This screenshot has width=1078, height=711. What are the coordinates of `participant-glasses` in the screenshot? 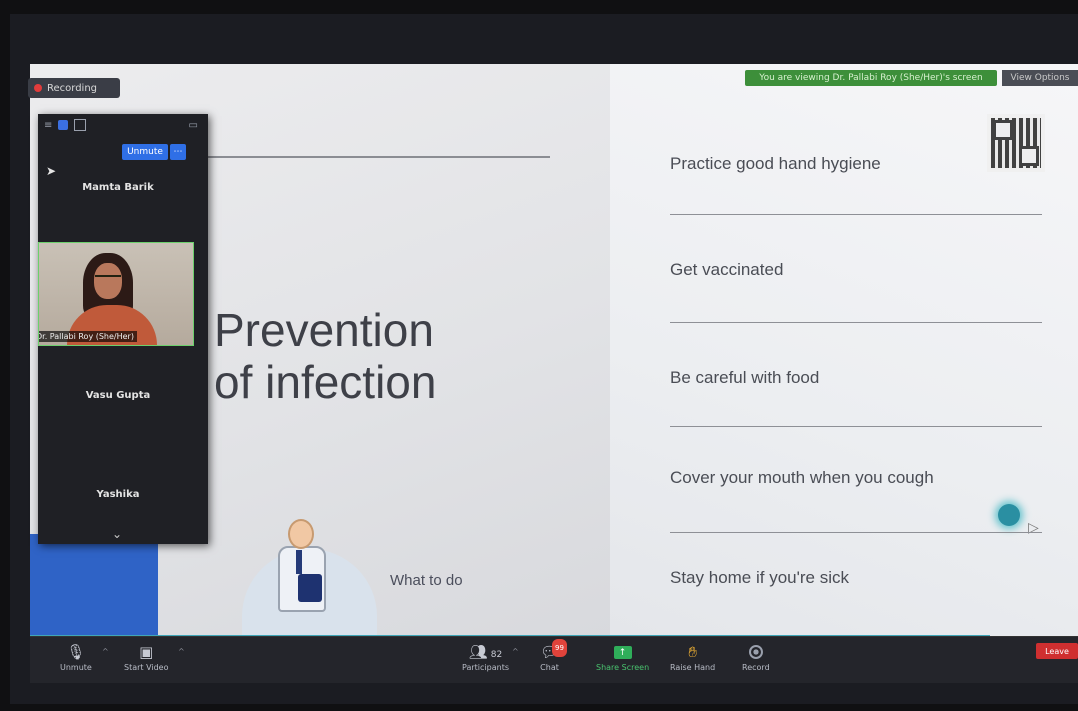 It's located at (108, 278).